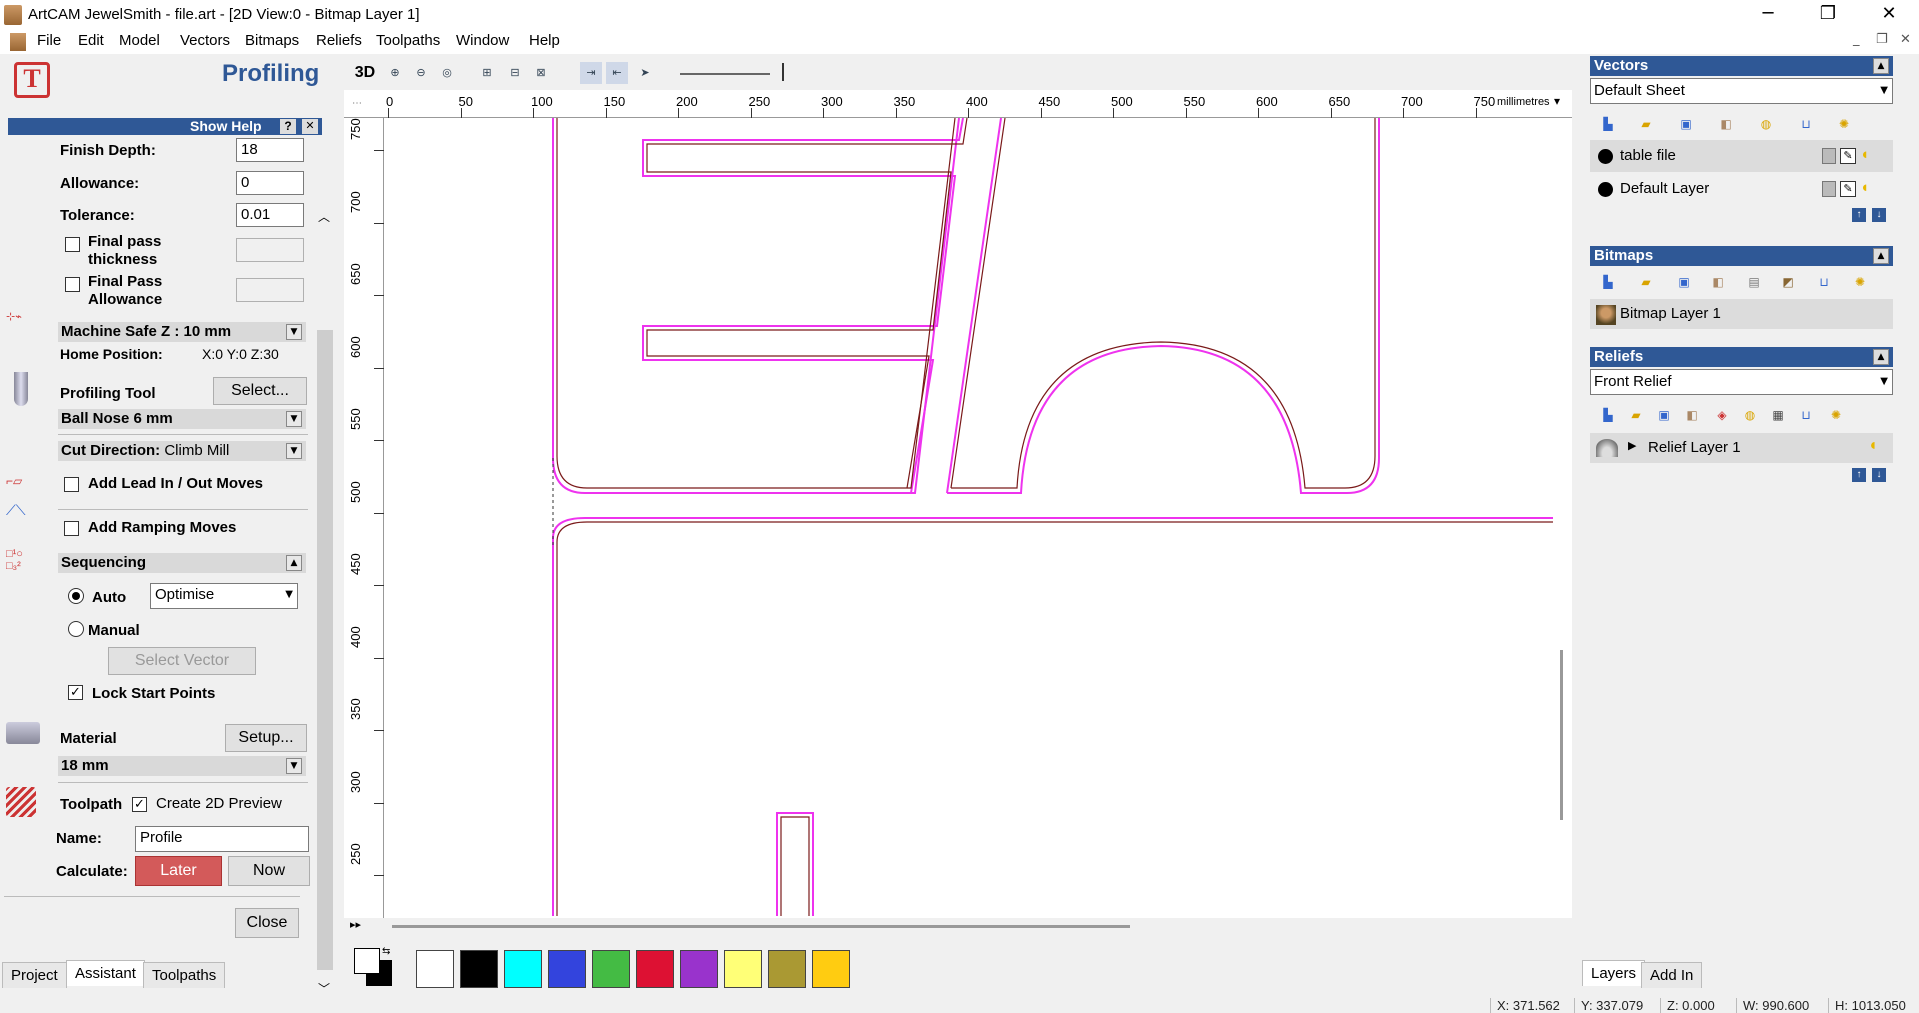  Describe the element at coordinates (222, 839) in the screenshot. I see `toolpath-name-input: Profile` at that location.